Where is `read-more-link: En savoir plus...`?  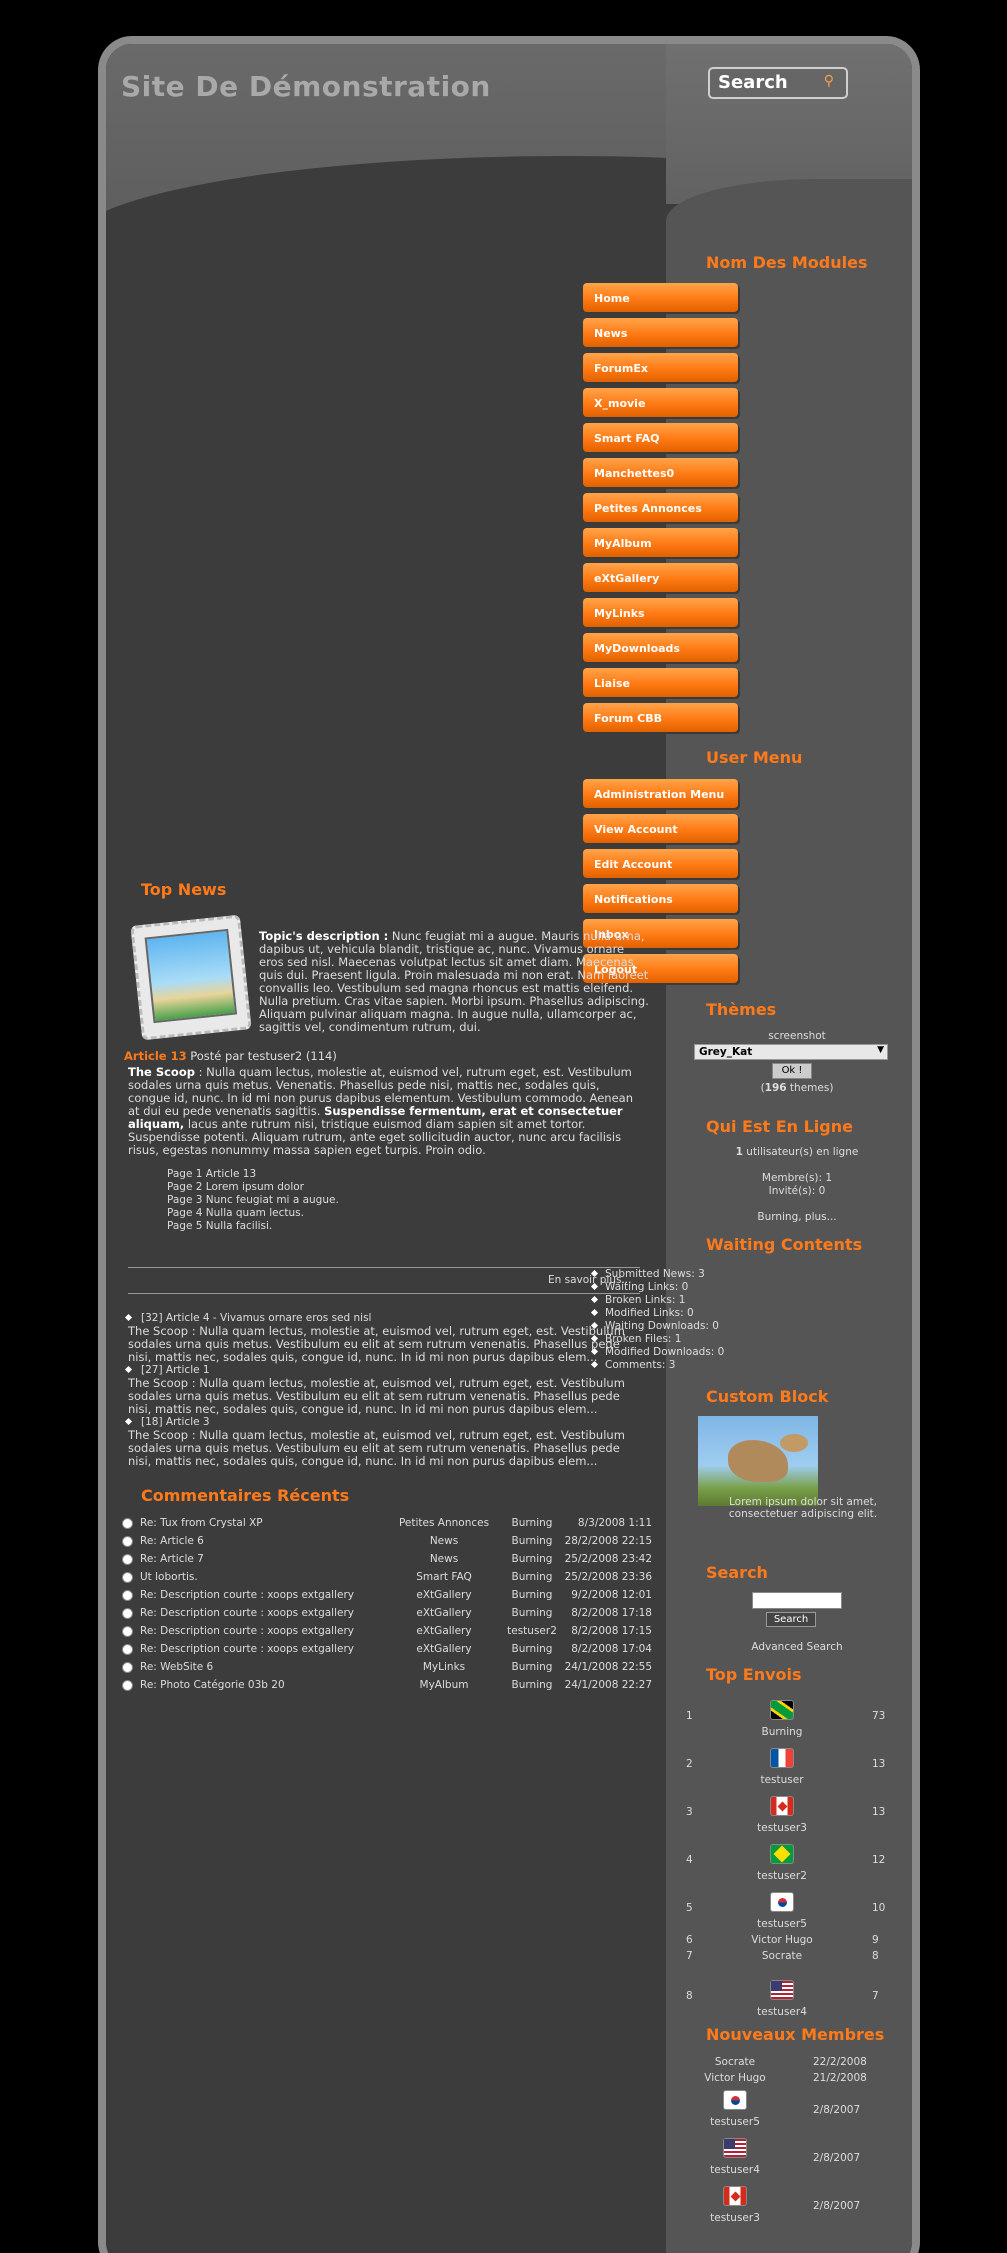 read-more-link: En savoir plus... is located at coordinates (589, 1280).